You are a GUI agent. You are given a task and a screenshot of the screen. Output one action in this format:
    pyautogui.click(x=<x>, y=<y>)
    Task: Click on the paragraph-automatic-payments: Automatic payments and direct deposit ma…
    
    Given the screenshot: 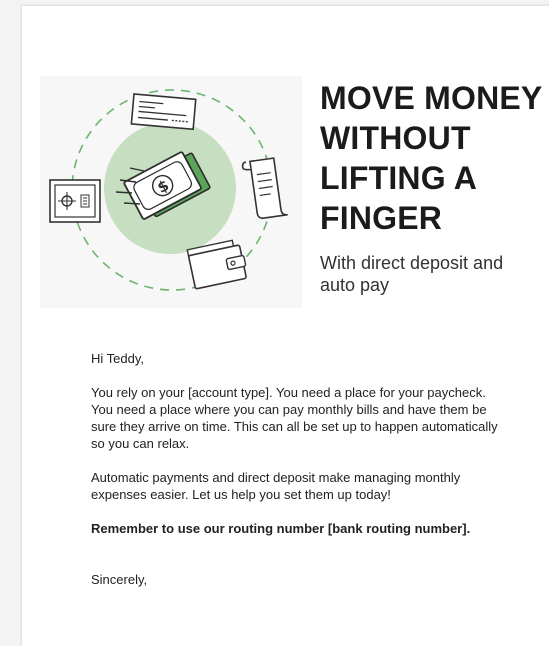 What is the action you would take?
    pyautogui.click(x=276, y=486)
    